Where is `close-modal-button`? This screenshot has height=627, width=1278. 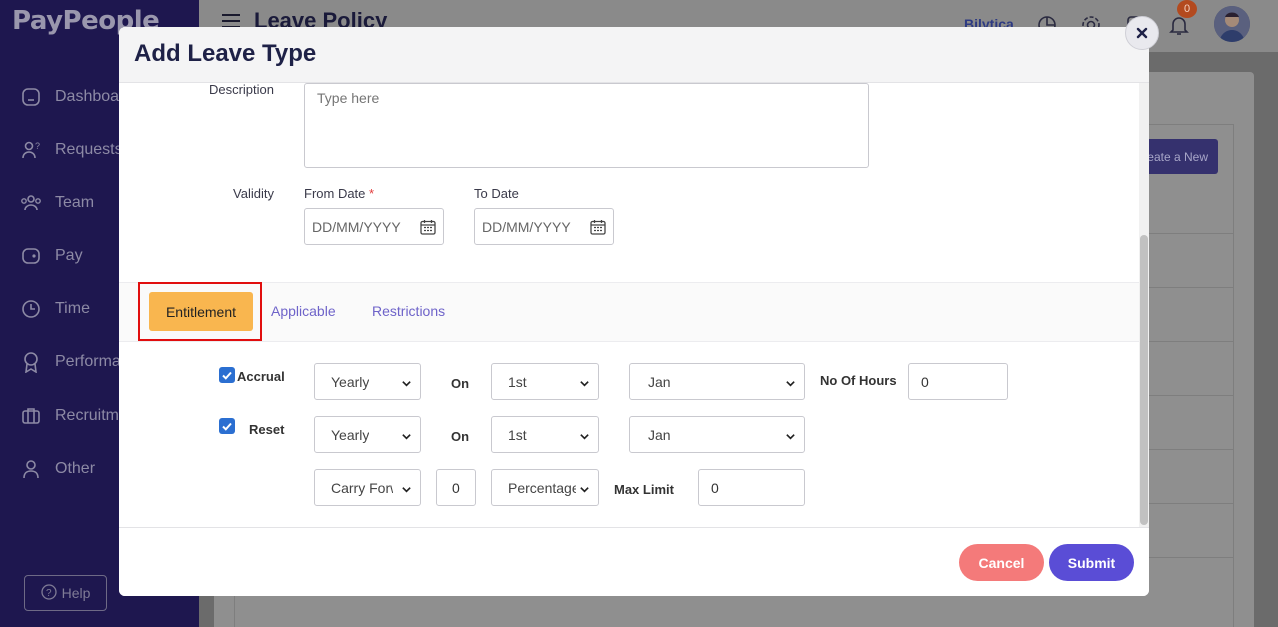 close-modal-button is located at coordinates (1142, 33).